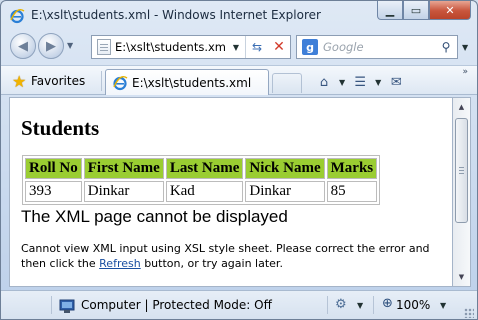  I want to click on page-icon, so click(104, 47).